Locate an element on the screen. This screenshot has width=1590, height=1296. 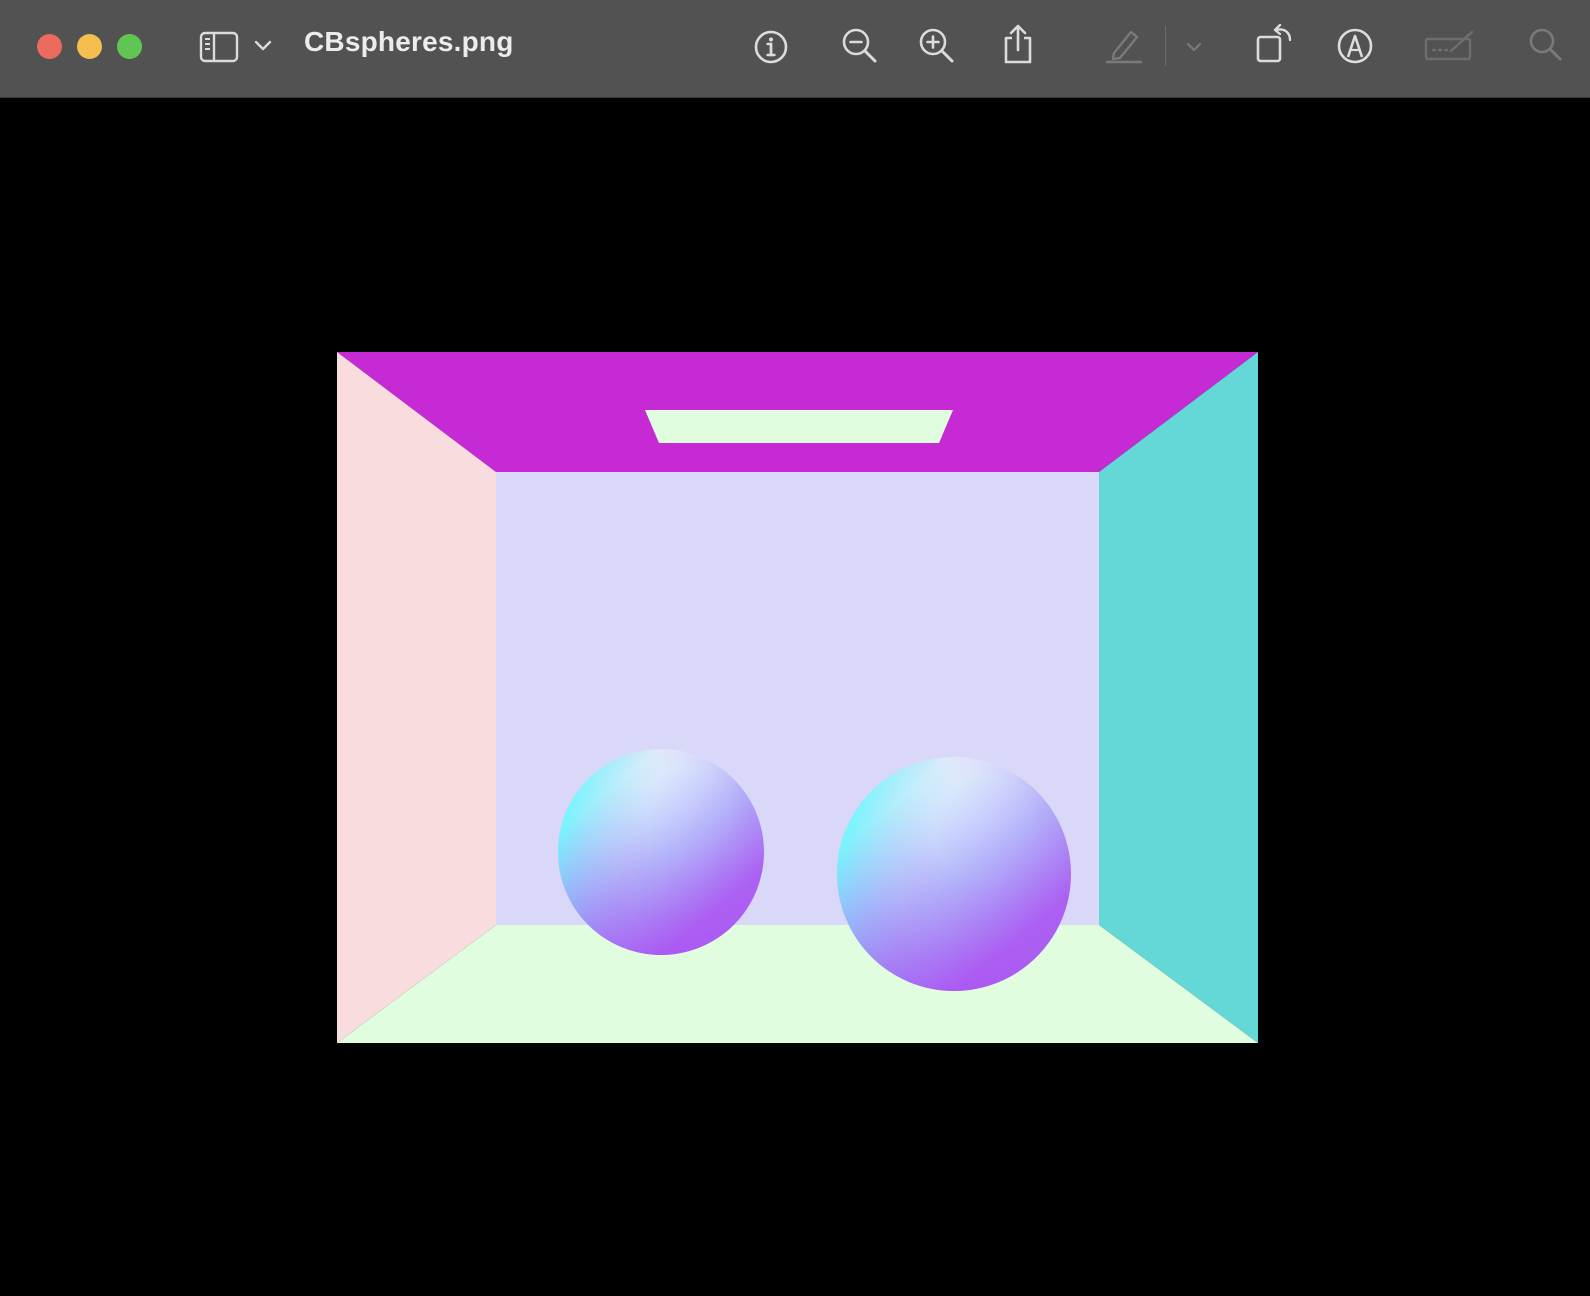
form-fill-icon is located at coordinates (1450, 46).